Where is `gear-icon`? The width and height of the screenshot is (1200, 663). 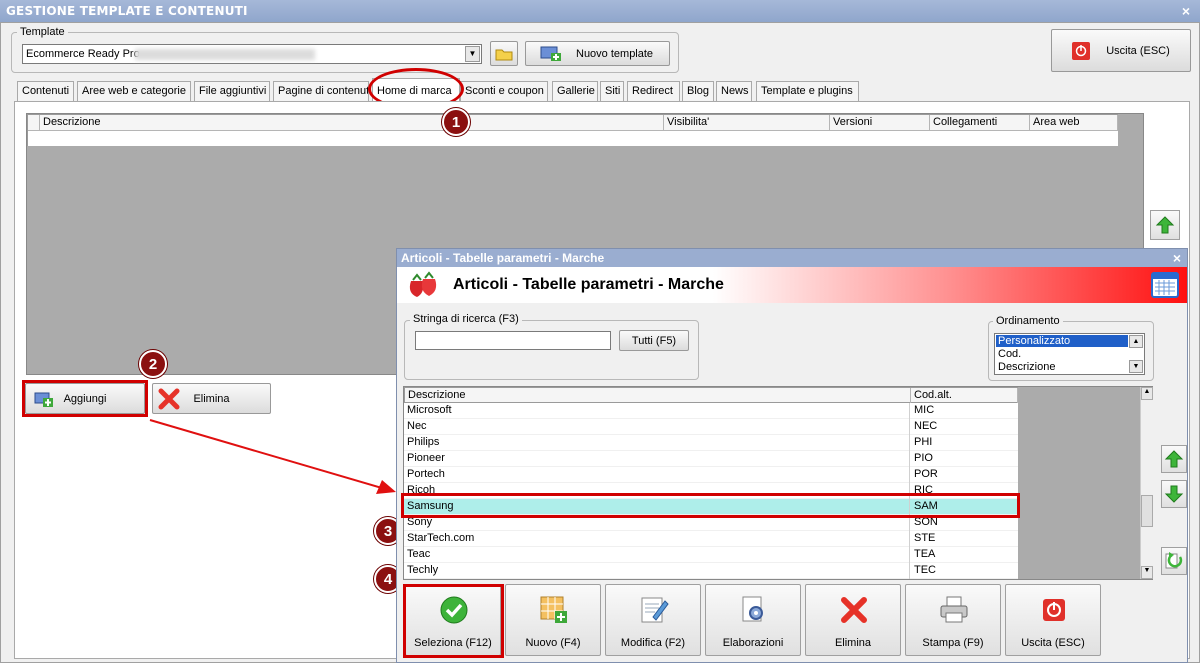
gear-icon is located at coordinates (752, 609).